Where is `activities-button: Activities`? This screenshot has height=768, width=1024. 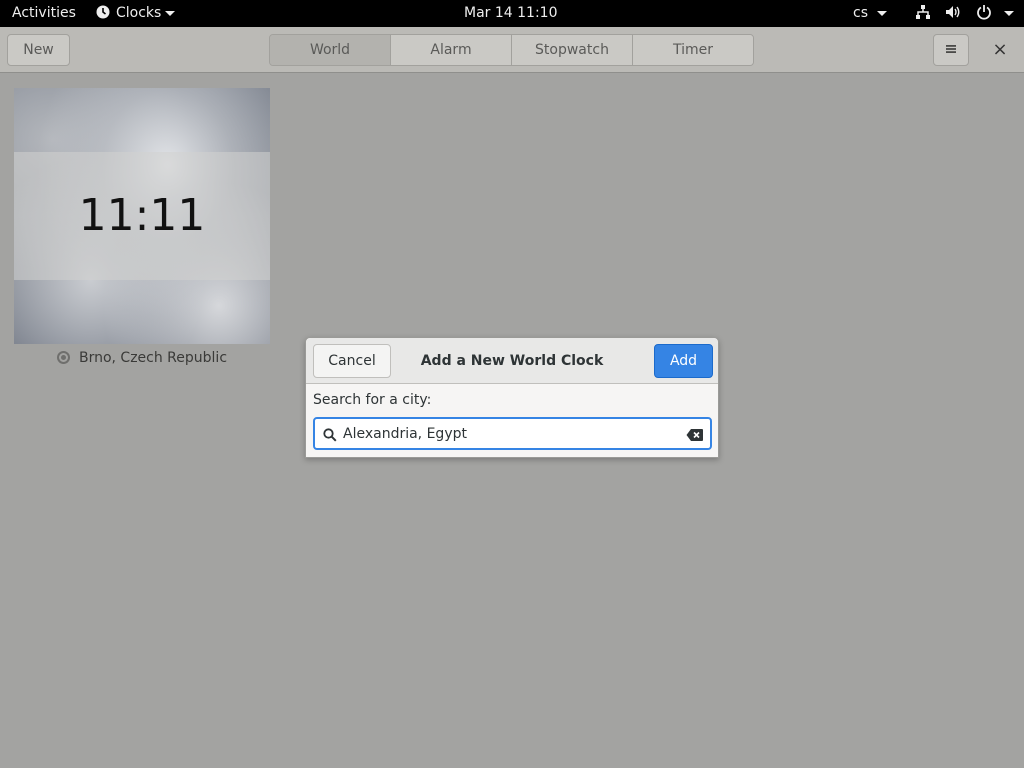
activities-button: Activities is located at coordinates (44, 13).